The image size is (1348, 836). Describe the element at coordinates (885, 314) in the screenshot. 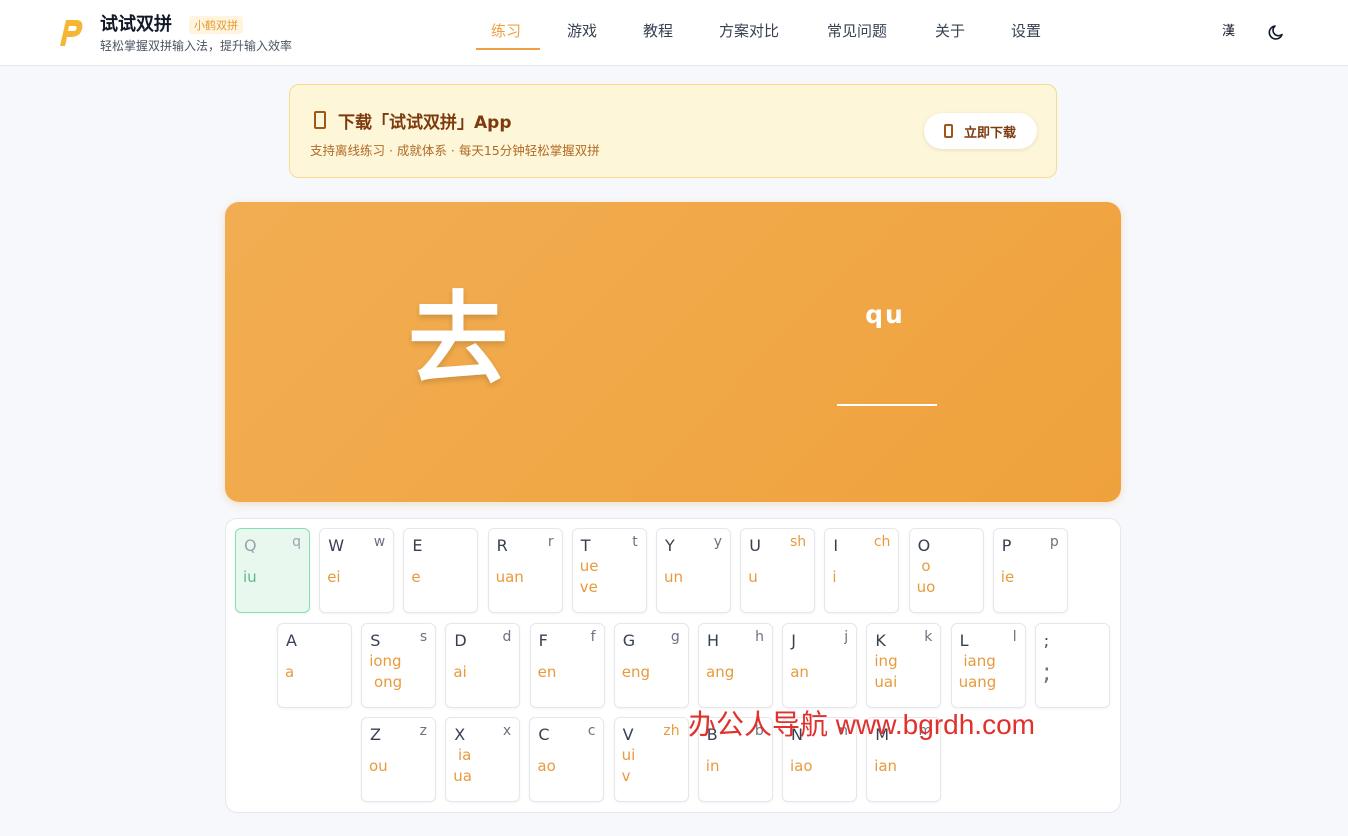

I see `pinyin-hint: qu` at that location.